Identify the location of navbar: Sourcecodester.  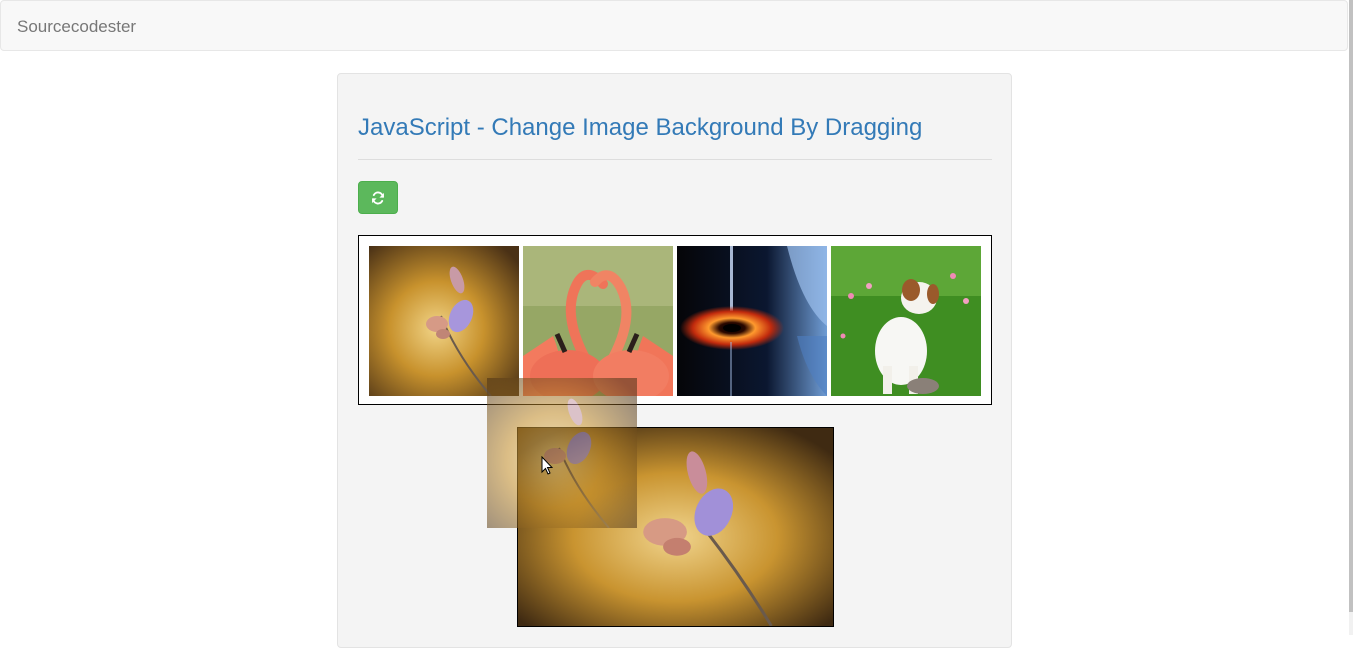
(674, 25).